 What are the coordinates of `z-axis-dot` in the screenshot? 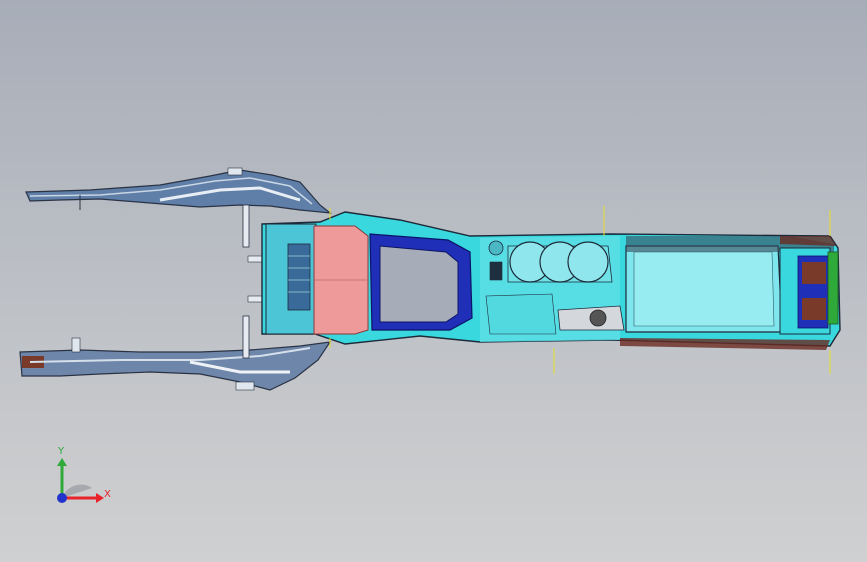 It's located at (62, 498).